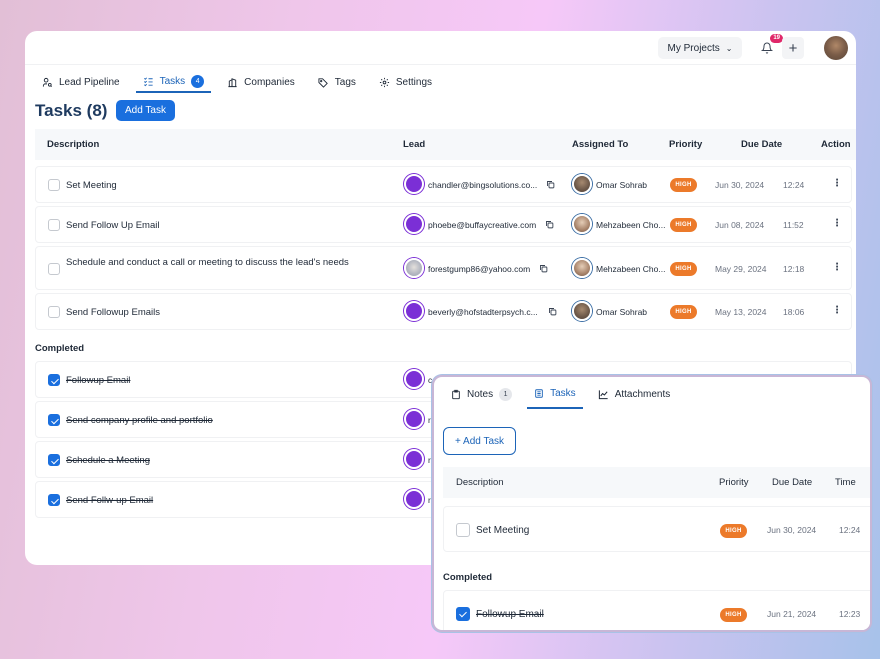 This screenshot has height=659, width=880. I want to click on task-description: Followup Email, so click(510, 614).